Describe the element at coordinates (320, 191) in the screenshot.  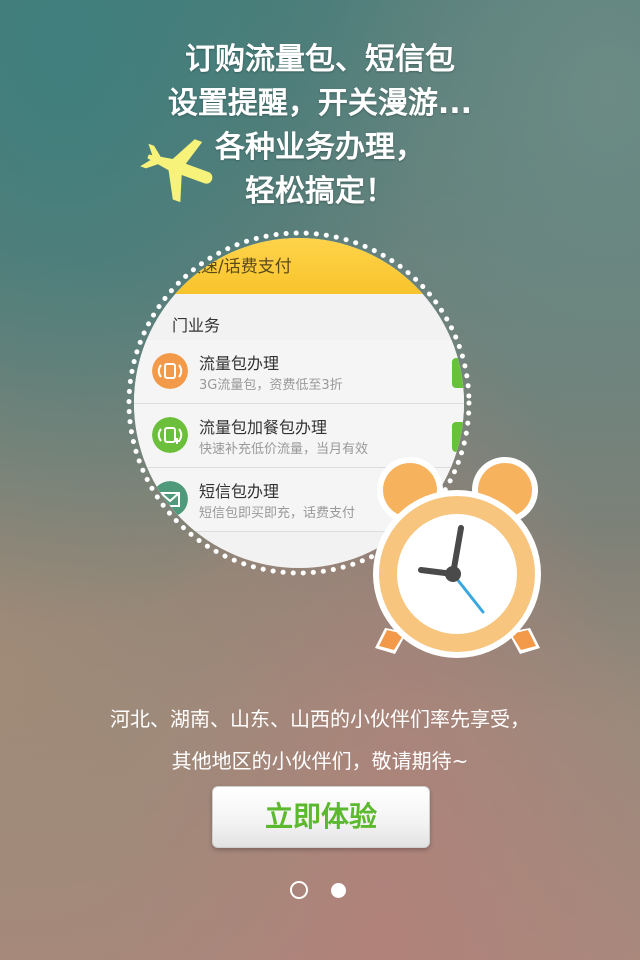
I see `headline-line-4: 轻松搞定！` at that location.